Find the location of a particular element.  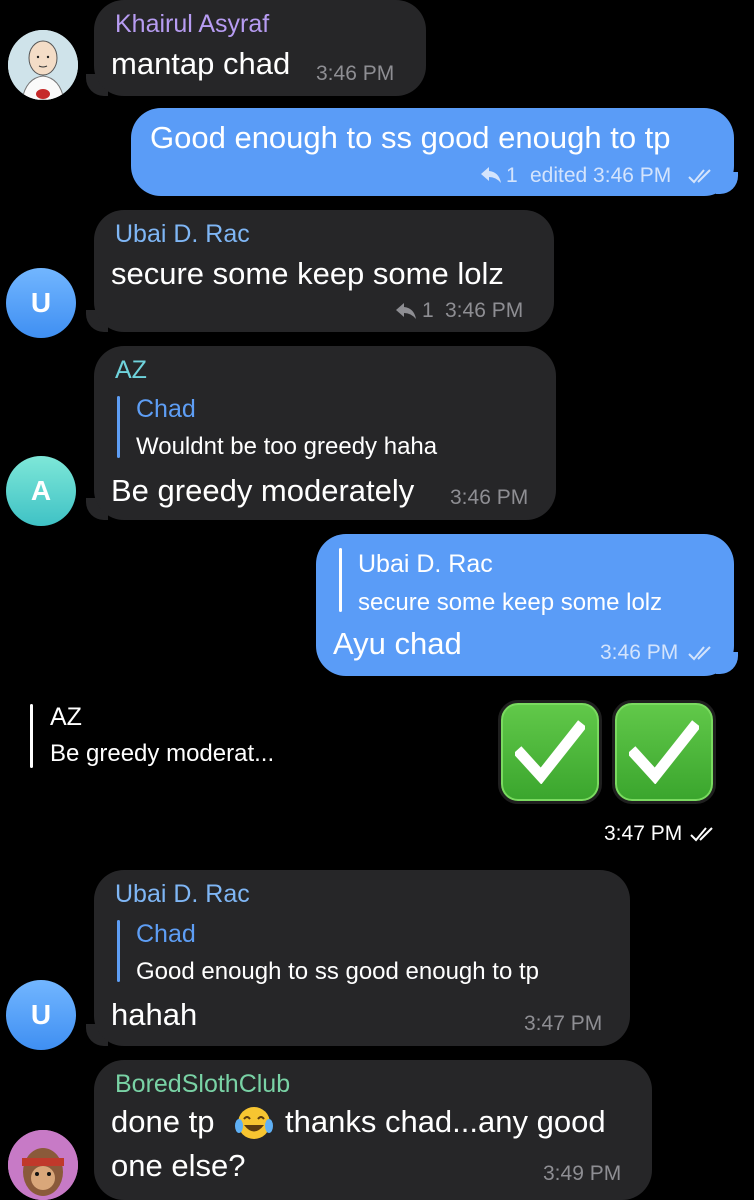

reply-quote-text: Wouldnt be too greedy haha is located at coordinates (286, 447).